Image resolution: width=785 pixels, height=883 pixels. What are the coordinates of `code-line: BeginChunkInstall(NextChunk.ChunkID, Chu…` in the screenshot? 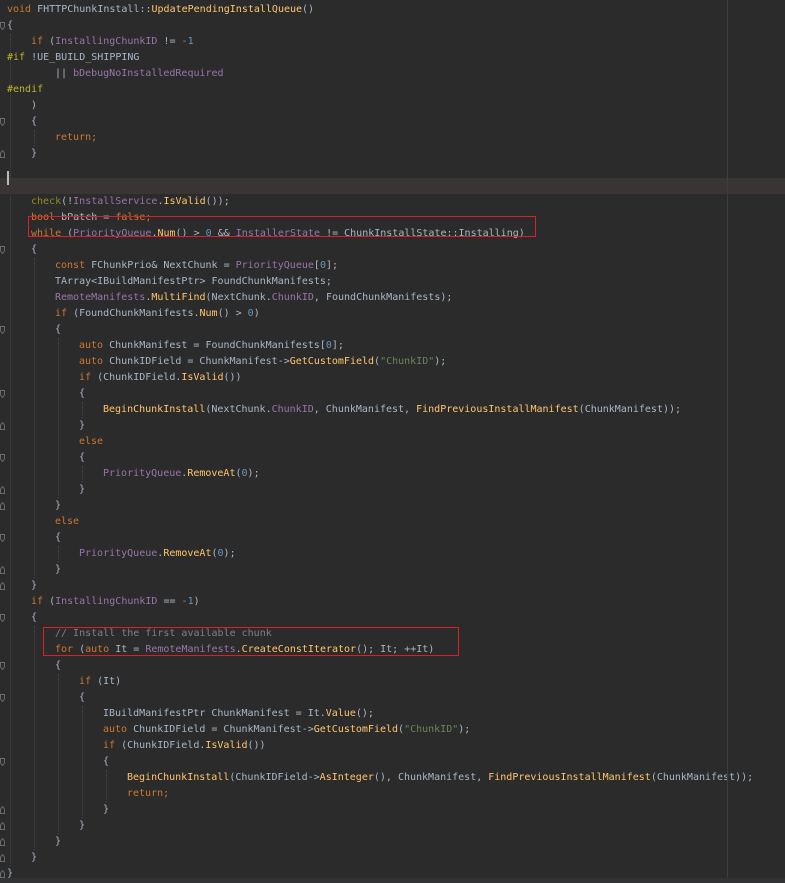 It's located at (392, 410).